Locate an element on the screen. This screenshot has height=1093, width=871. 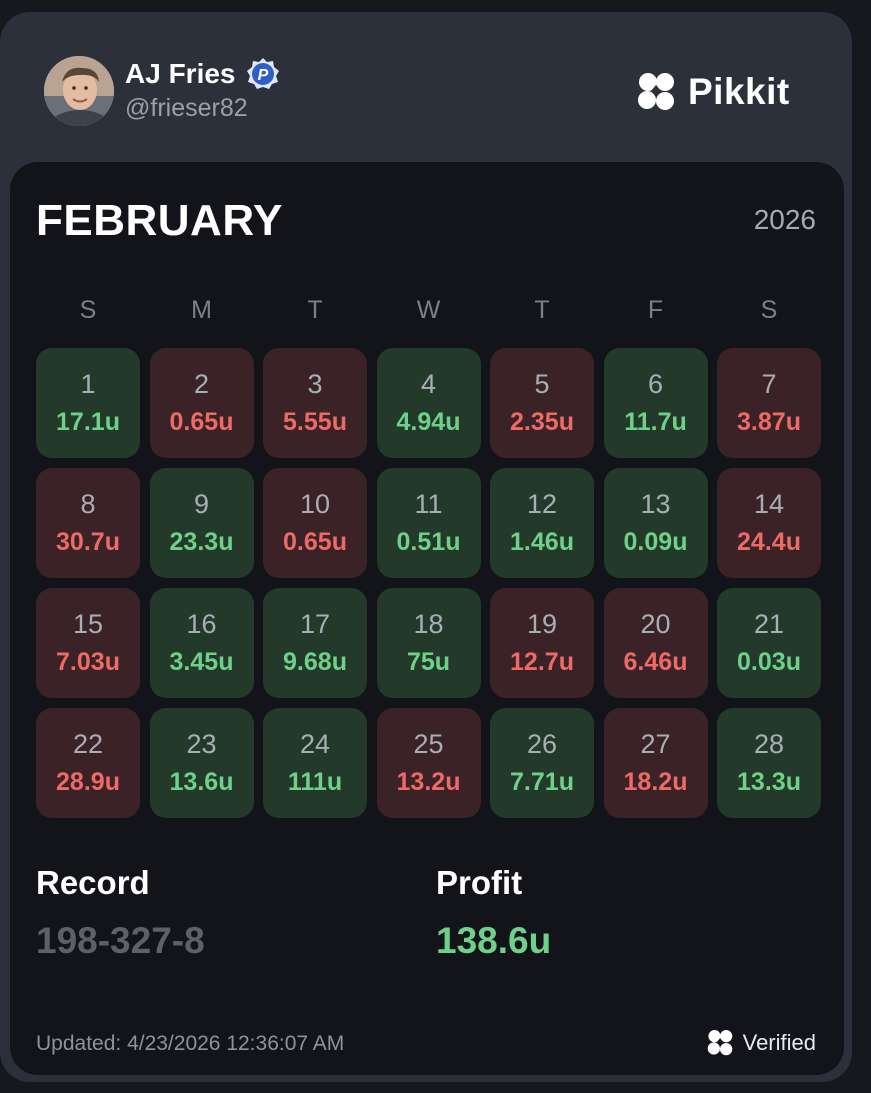
day-number: 2 is located at coordinates (201, 384).